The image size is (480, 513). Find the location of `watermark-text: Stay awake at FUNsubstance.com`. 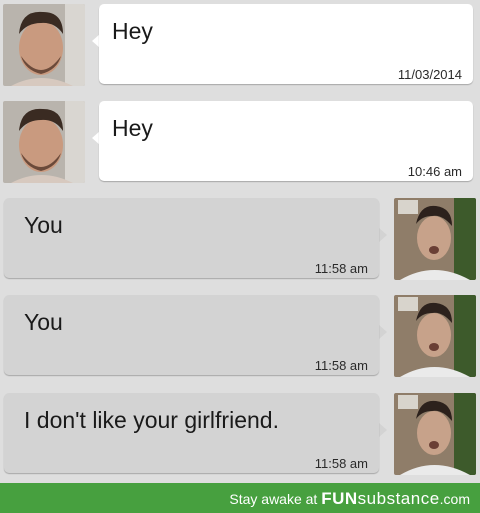

watermark-text: Stay awake at FUNsubstance.com is located at coordinates (349, 499).